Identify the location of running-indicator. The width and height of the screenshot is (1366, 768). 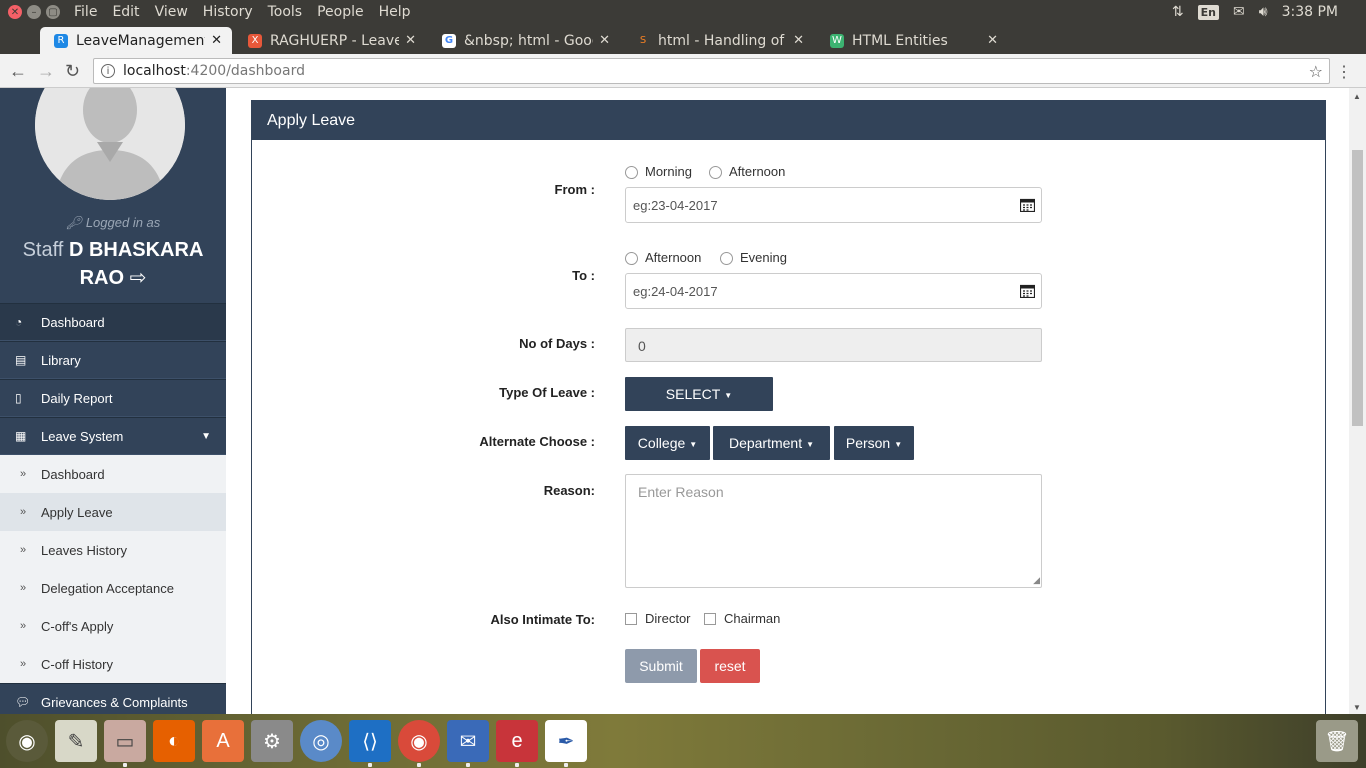
(125, 765).